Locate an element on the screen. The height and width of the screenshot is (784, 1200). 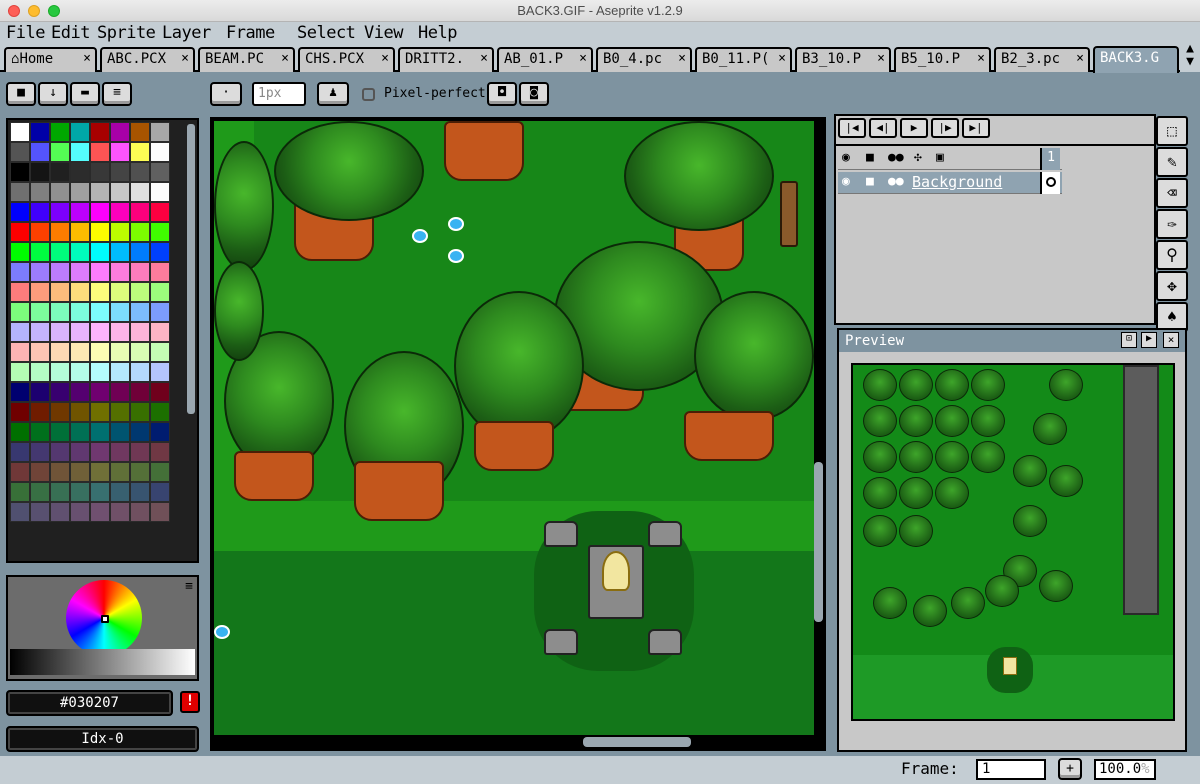
menu-sprite: Sprite is located at coordinates (126, 33).